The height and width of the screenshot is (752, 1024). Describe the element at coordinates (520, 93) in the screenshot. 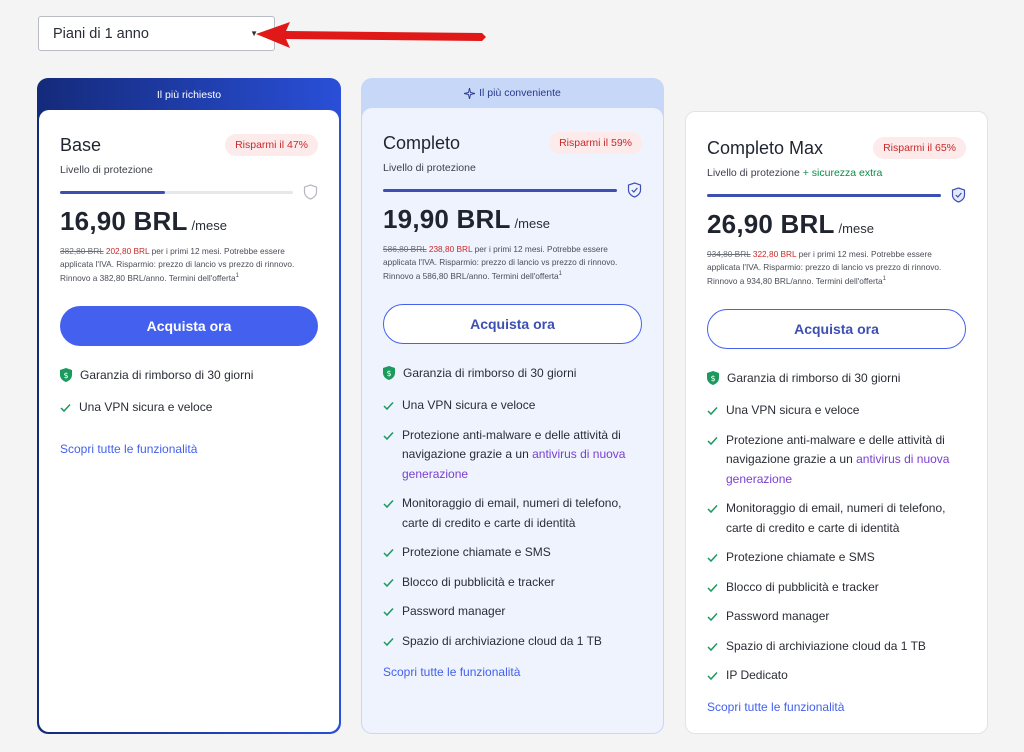

I see `banner-text: Il più conveniente` at that location.